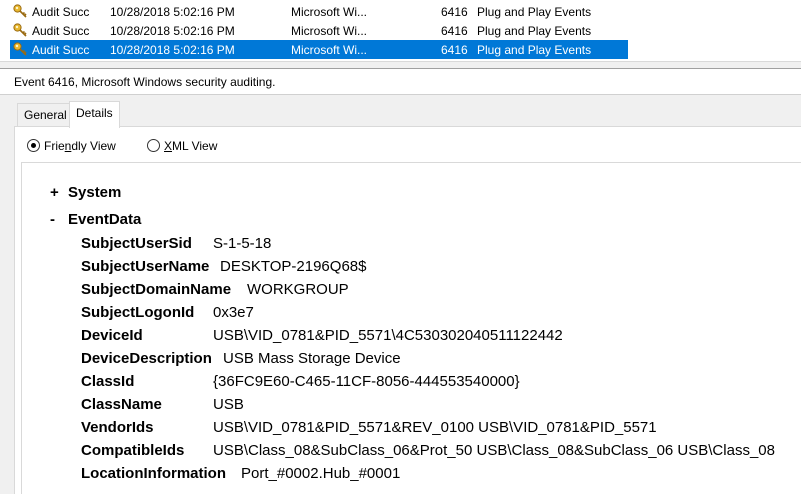  I want to click on tab-details: Details, so click(94, 114).